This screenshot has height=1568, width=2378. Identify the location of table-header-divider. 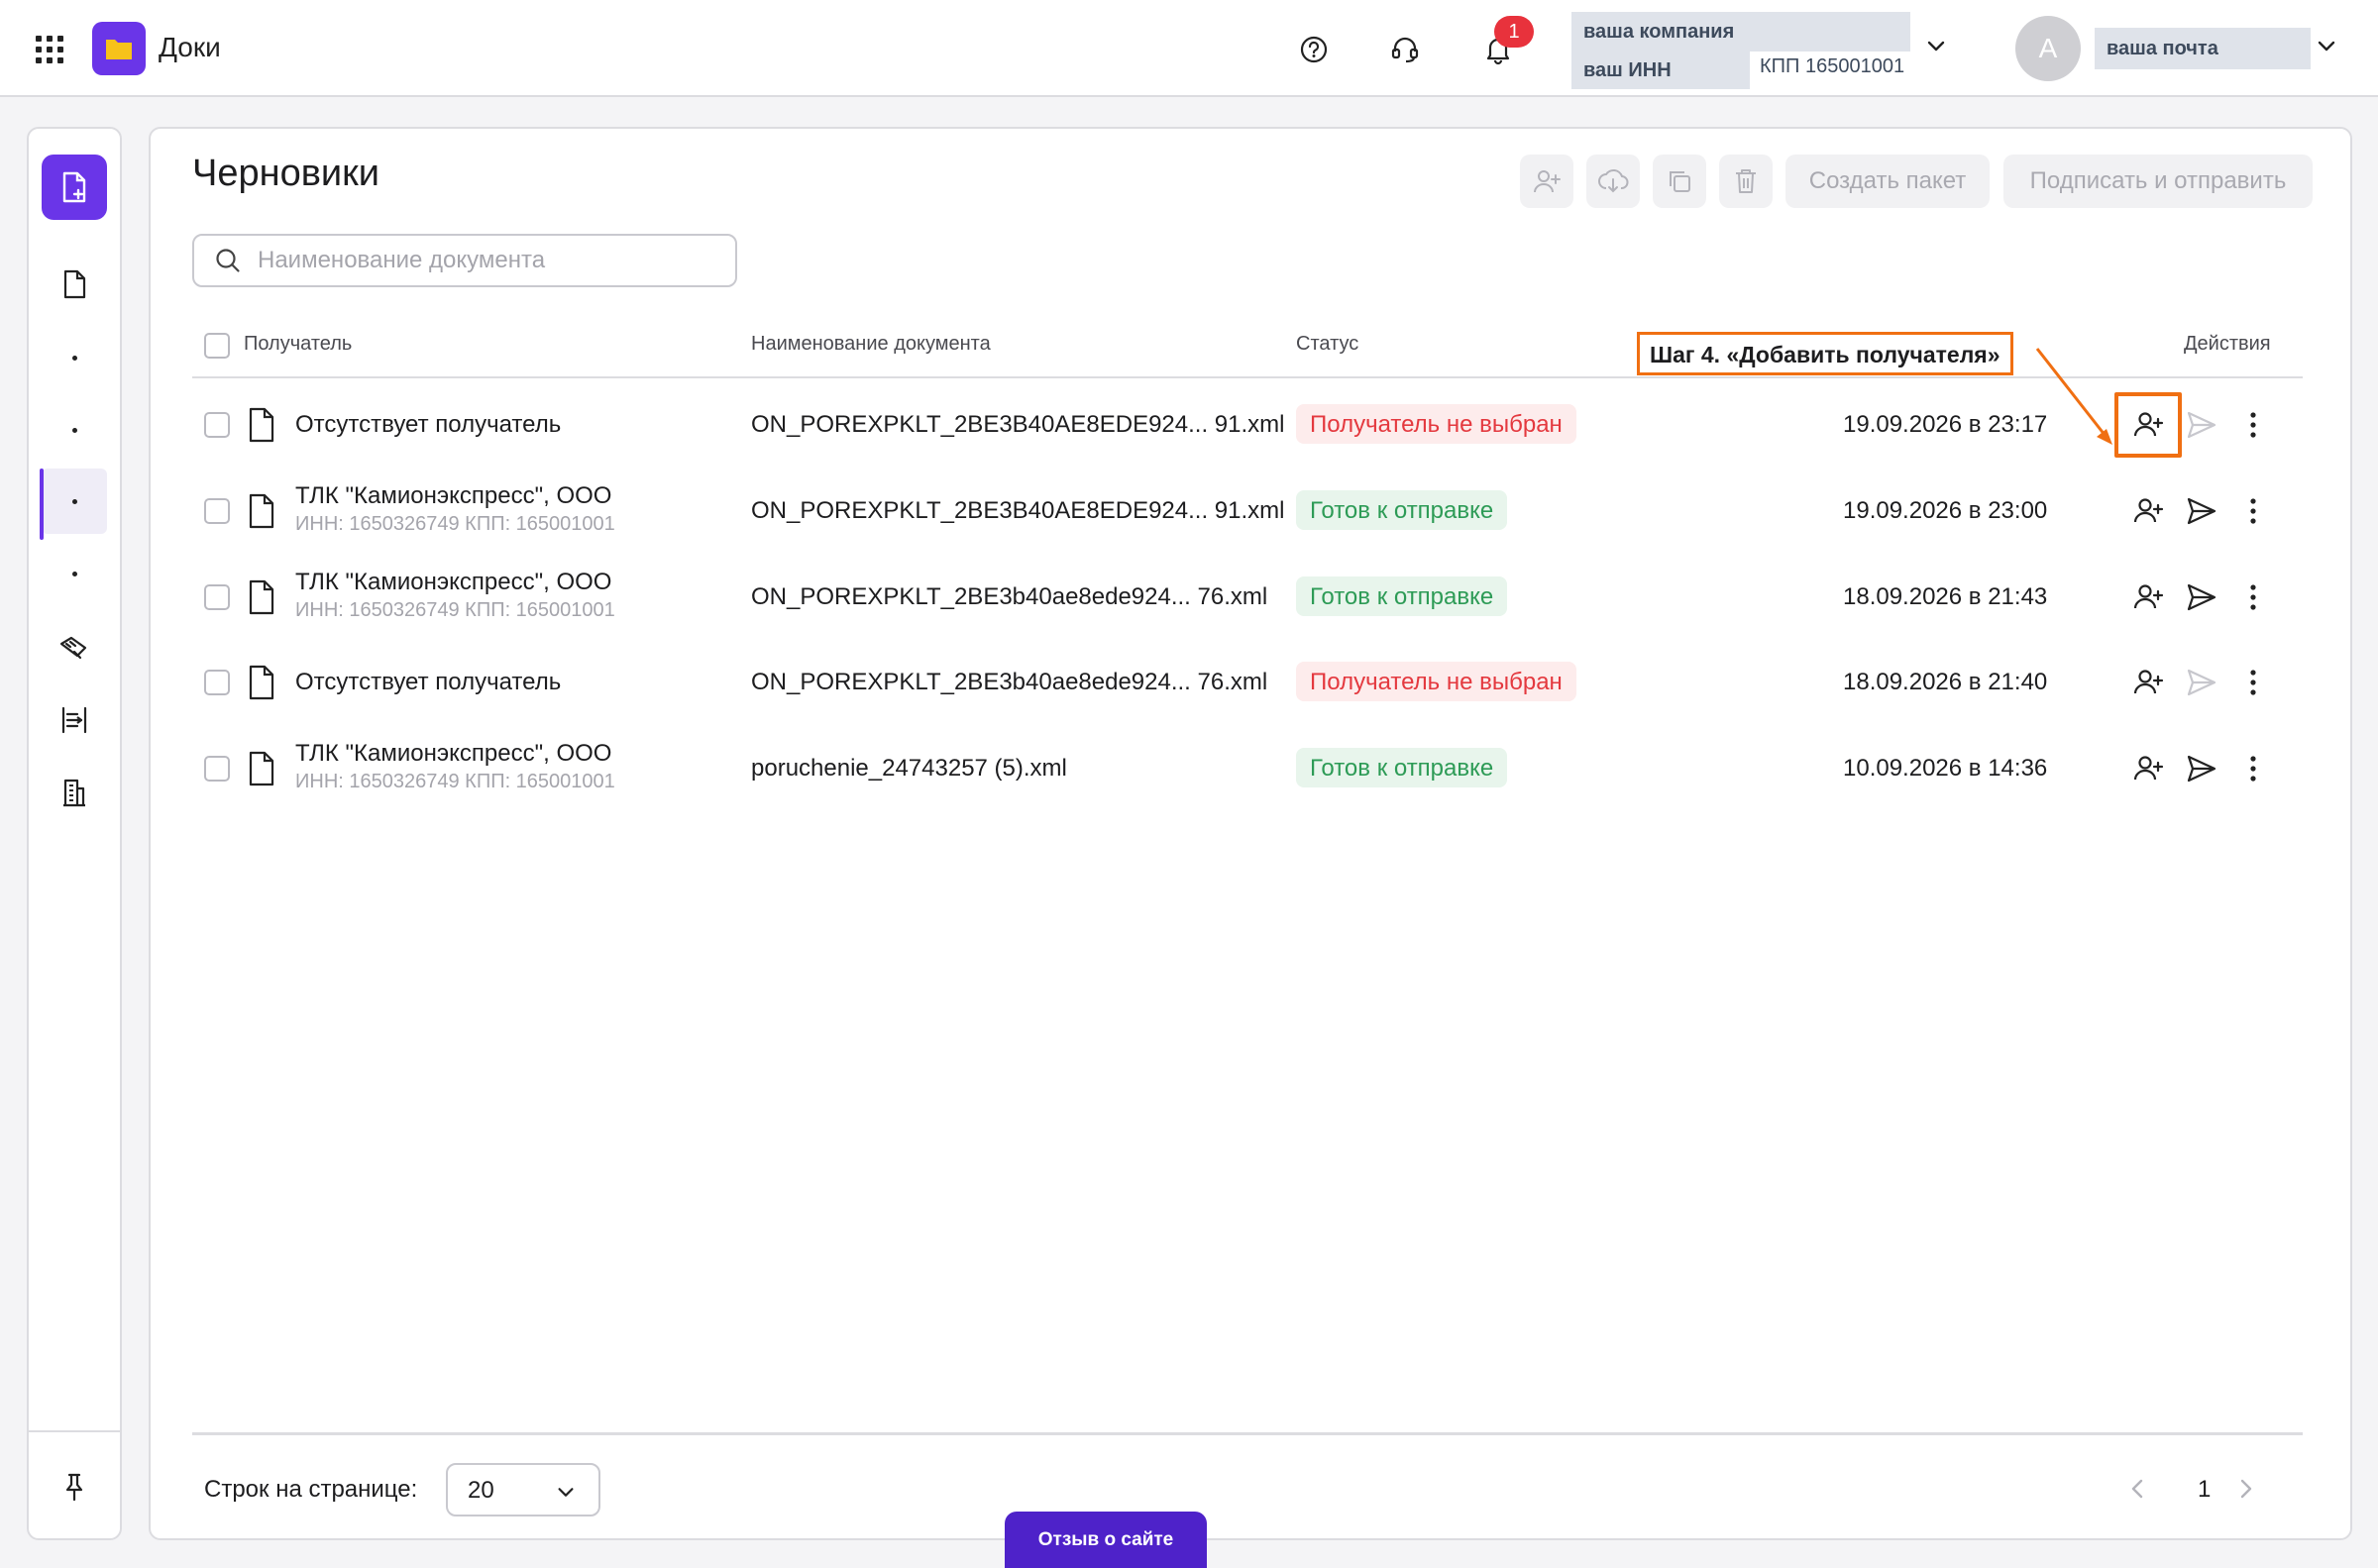
(1248, 377).